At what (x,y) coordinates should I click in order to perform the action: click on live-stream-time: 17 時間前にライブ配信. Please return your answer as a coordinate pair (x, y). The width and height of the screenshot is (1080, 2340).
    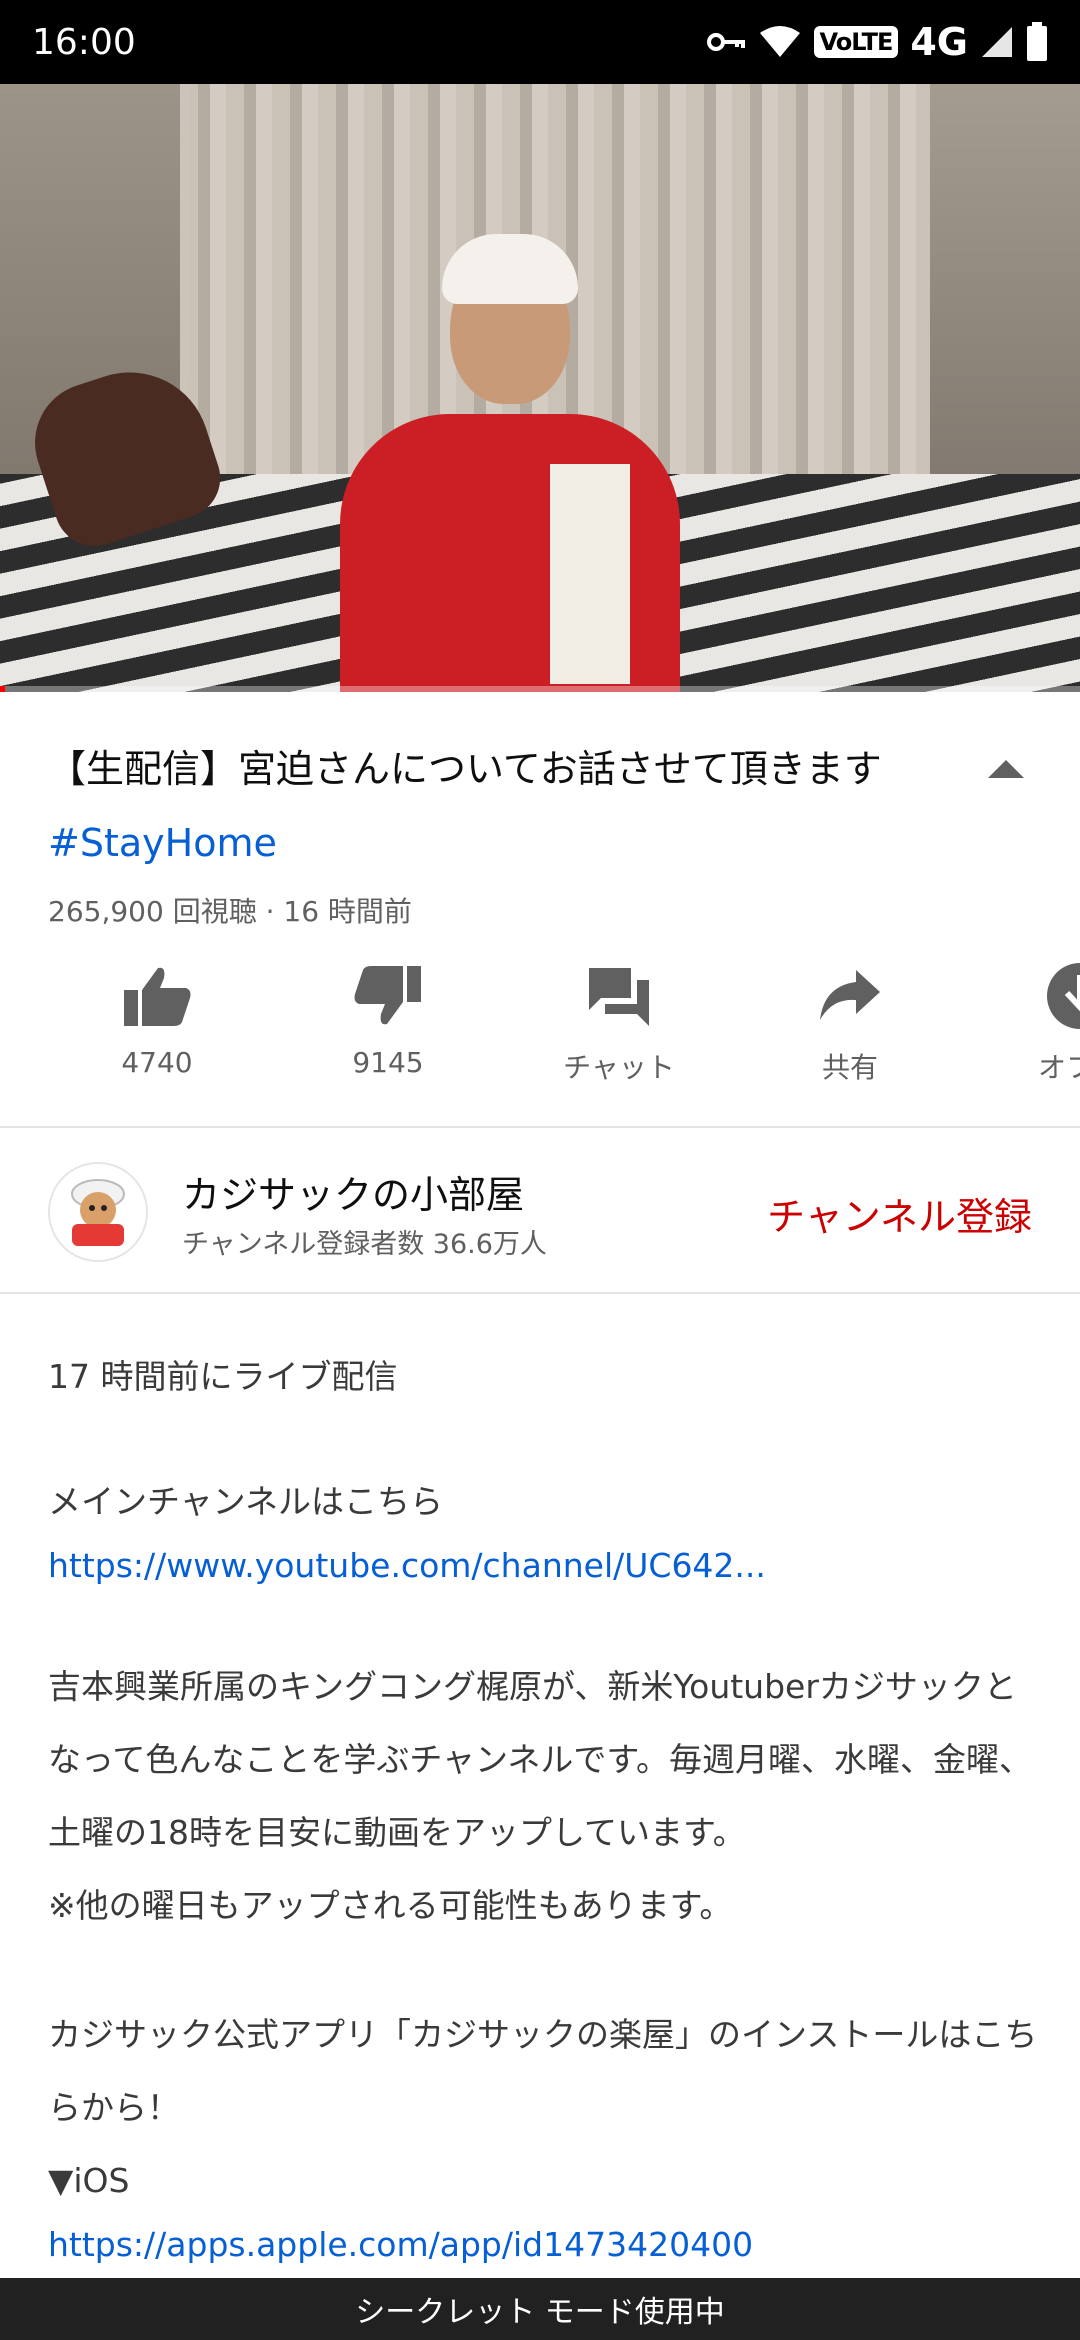
    Looking at the image, I should click on (223, 1376).